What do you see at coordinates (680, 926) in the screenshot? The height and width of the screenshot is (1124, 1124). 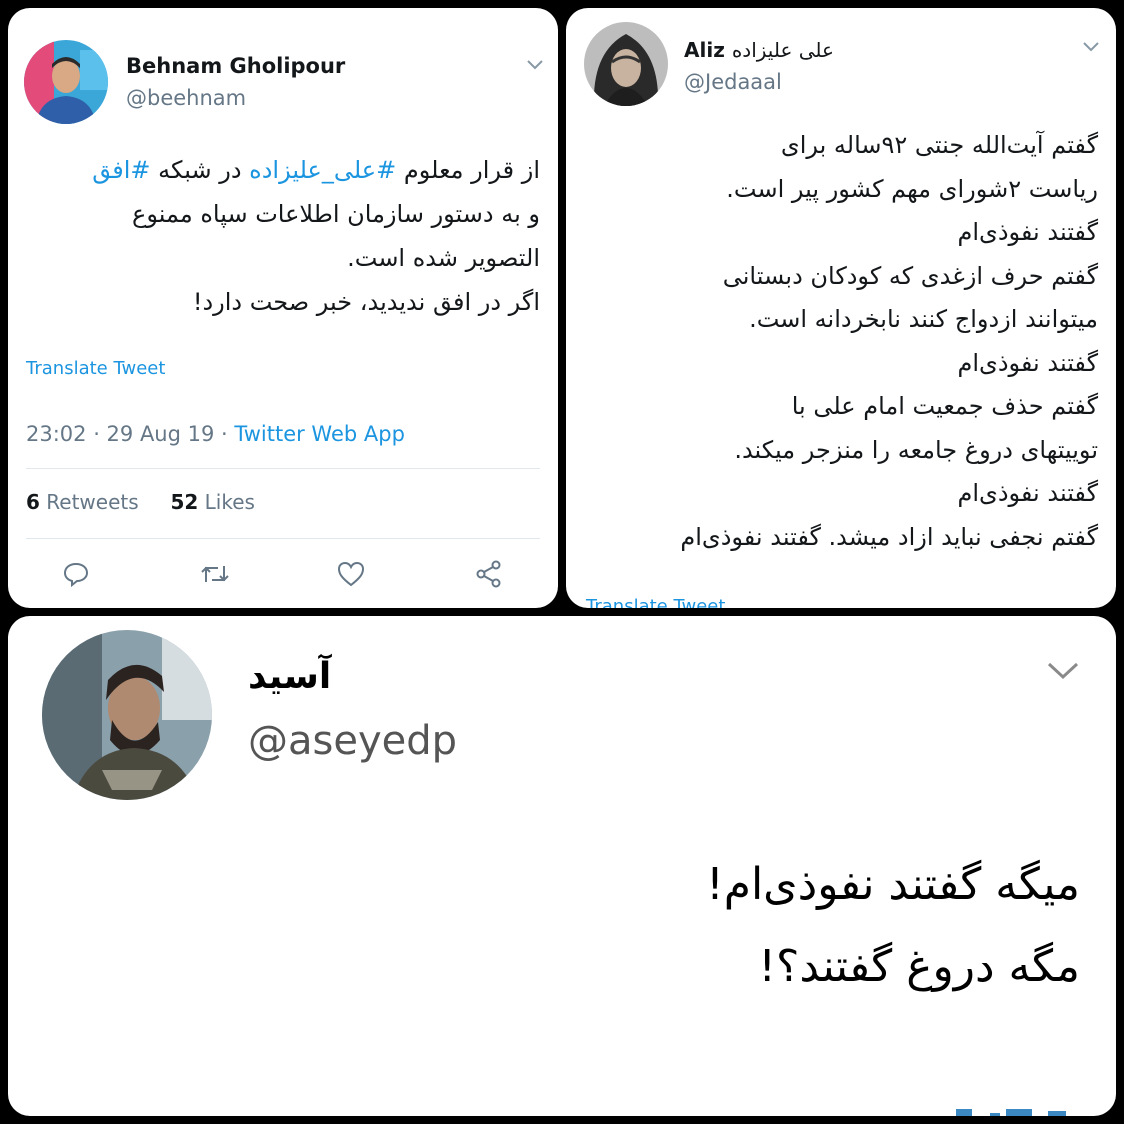 I see `tweet-text: میگه گفتند نفوذی‌ام! مگه دروغ گفتند؟!` at bounding box center [680, 926].